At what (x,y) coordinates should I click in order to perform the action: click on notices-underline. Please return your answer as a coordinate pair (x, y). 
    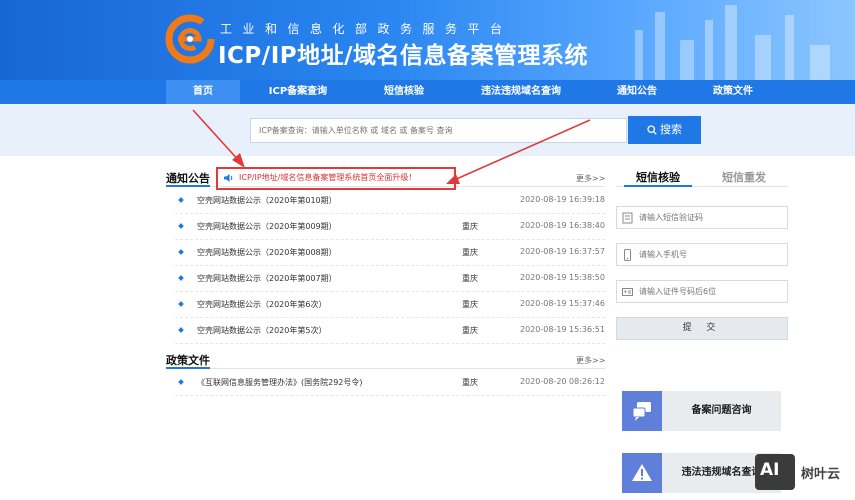
    Looking at the image, I should click on (188, 186).